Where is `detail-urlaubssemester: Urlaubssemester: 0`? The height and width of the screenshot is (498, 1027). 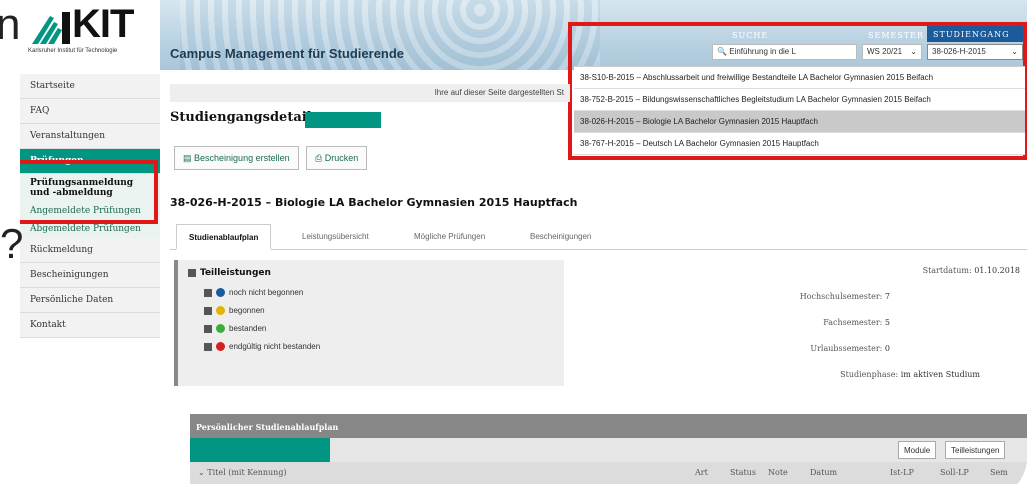 detail-urlaubssemester: Urlaubssemester: 0 is located at coordinates (850, 348).